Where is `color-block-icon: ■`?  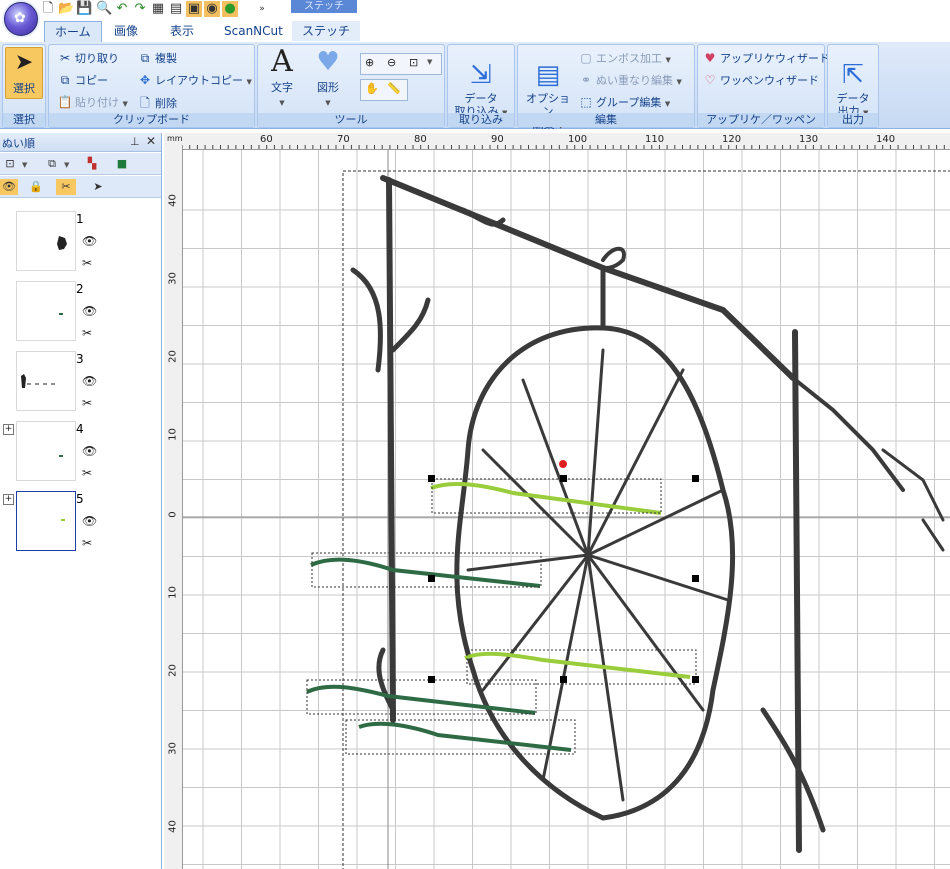
color-block-icon: ■ is located at coordinates (122, 164).